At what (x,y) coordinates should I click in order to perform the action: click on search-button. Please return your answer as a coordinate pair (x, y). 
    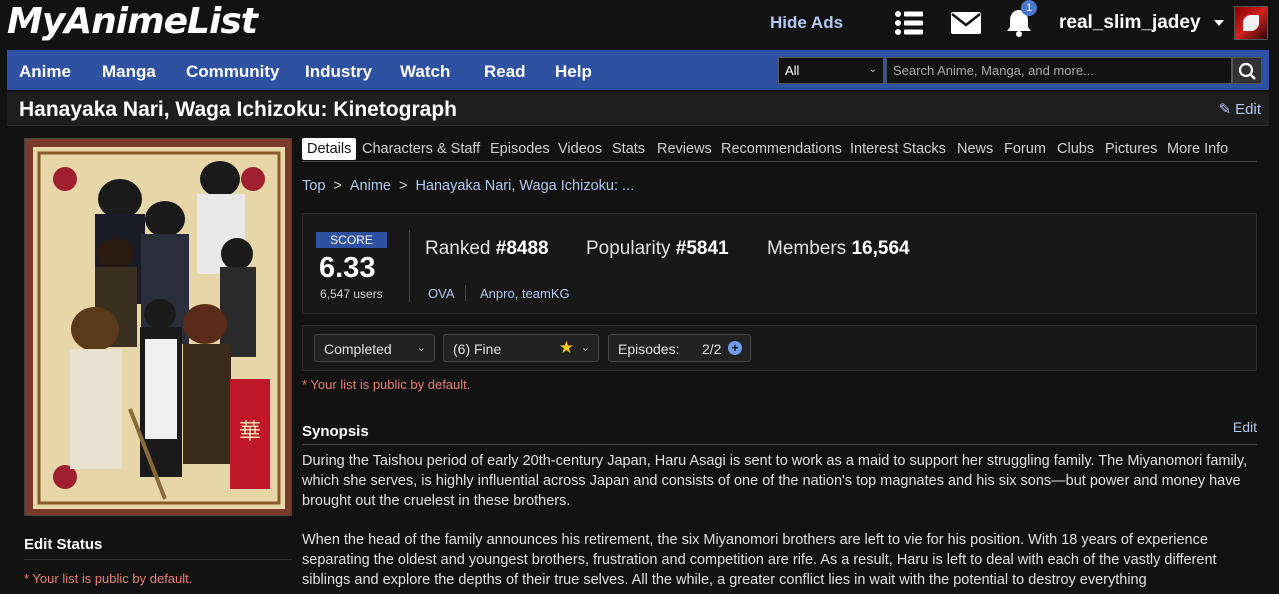
    Looking at the image, I should click on (1247, 70).